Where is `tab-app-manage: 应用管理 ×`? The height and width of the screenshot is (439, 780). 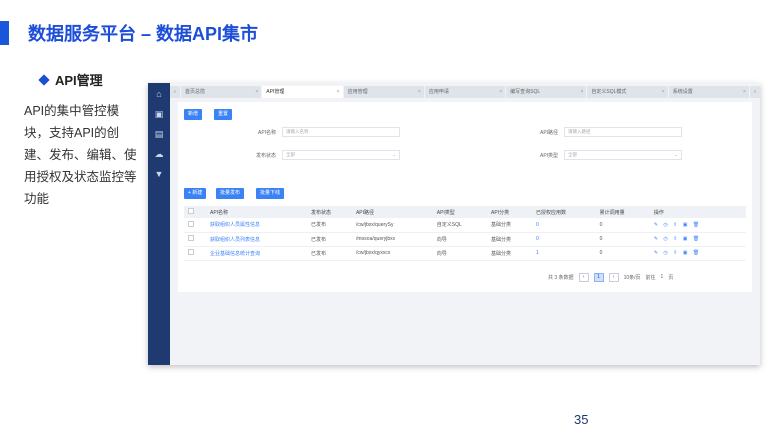 tab-app-manage: 应用管理 × is located at coordinates (383, 92).